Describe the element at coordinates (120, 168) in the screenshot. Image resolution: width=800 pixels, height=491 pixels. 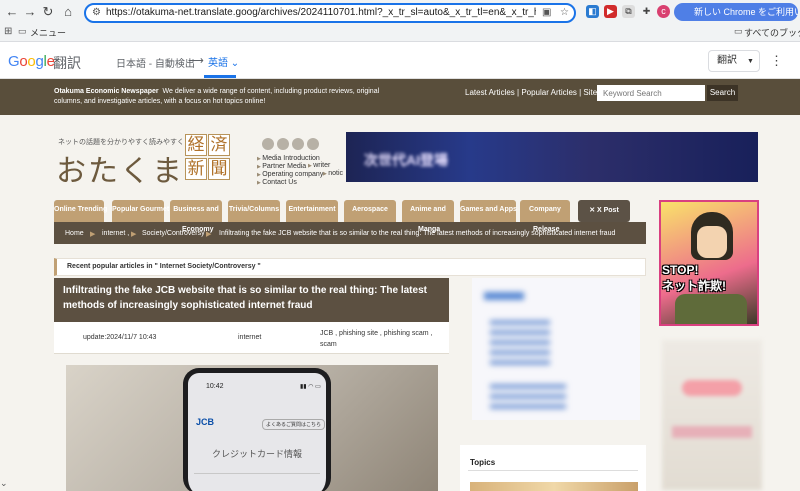
I see `site-logo-kana: おたくま` at that location.